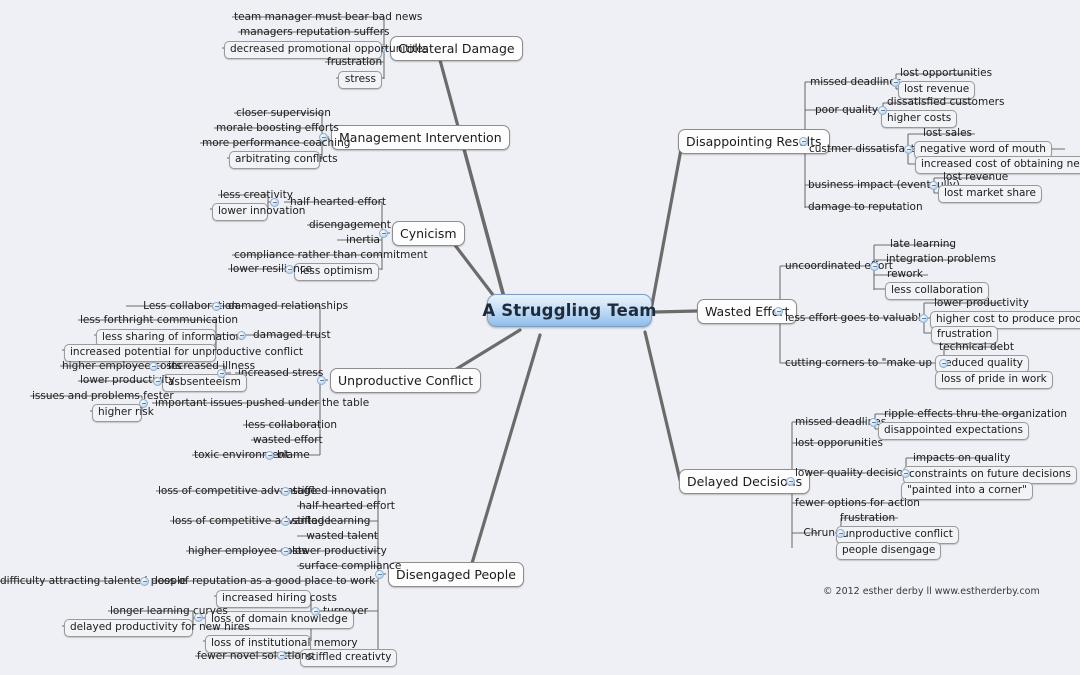 The height and width of the screenshot is (675, 1080). I want to click on topic-label: stress, so click(360, 80).